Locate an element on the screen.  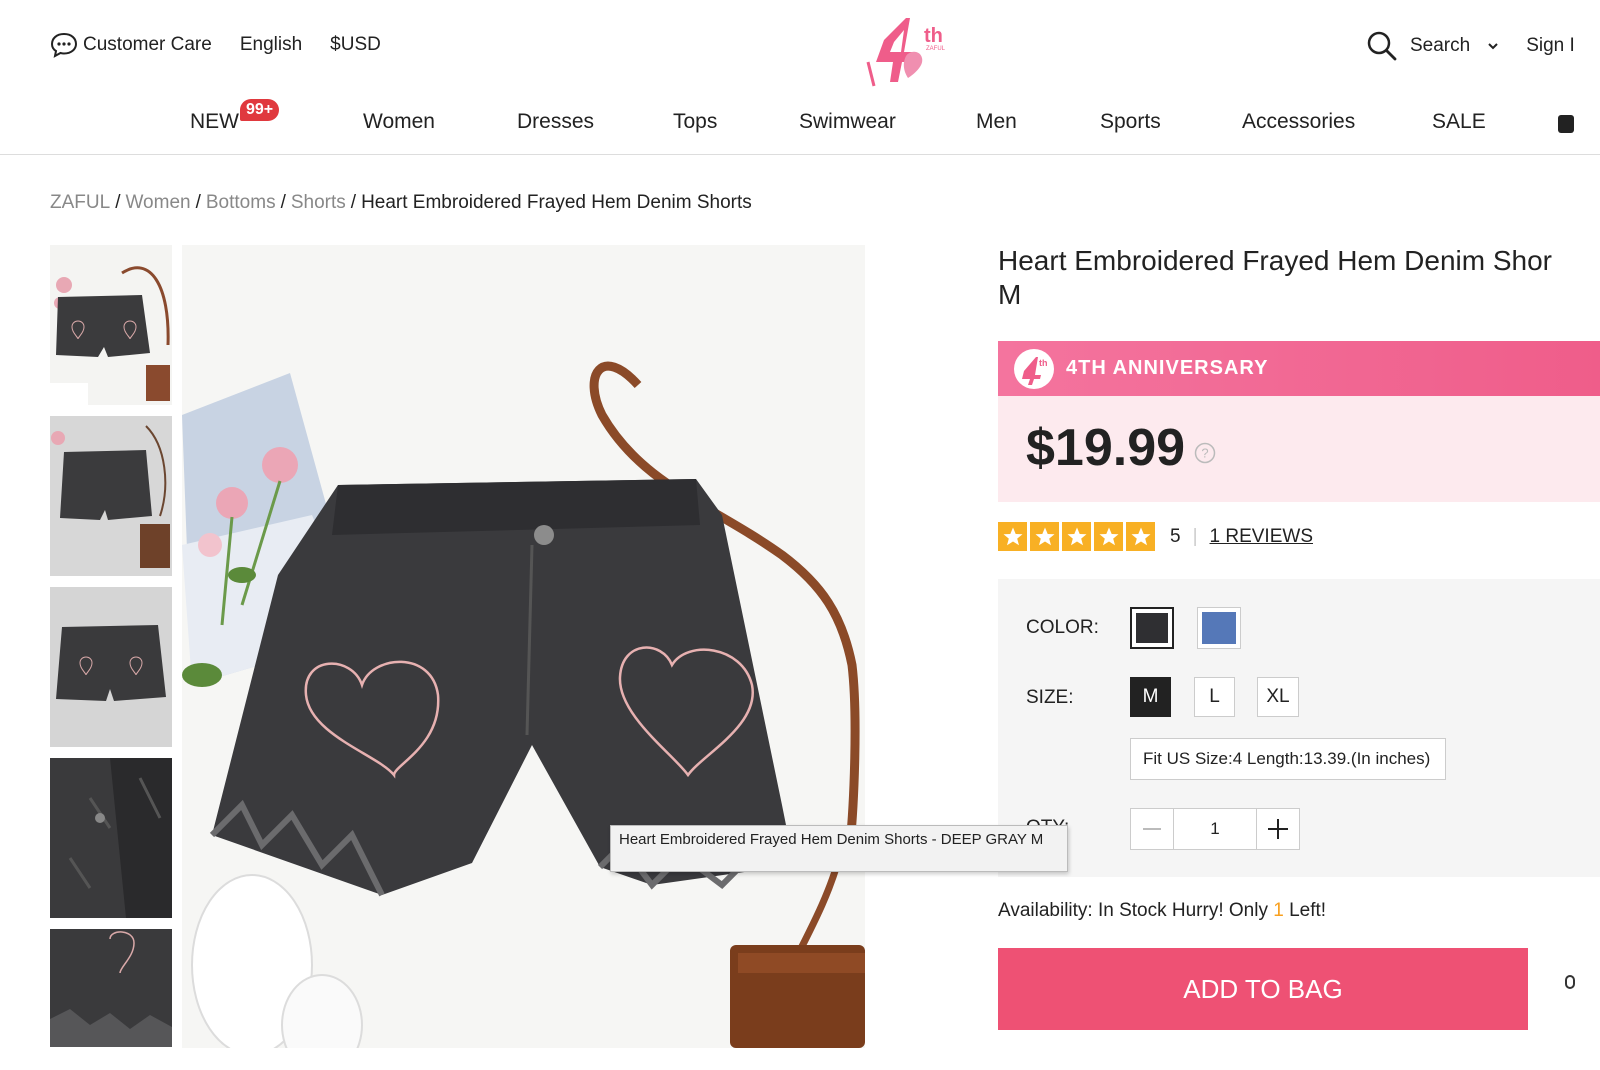
anniversary-banner: th 4TH ANNIVERSARY is located at coordinates (1299, 368).